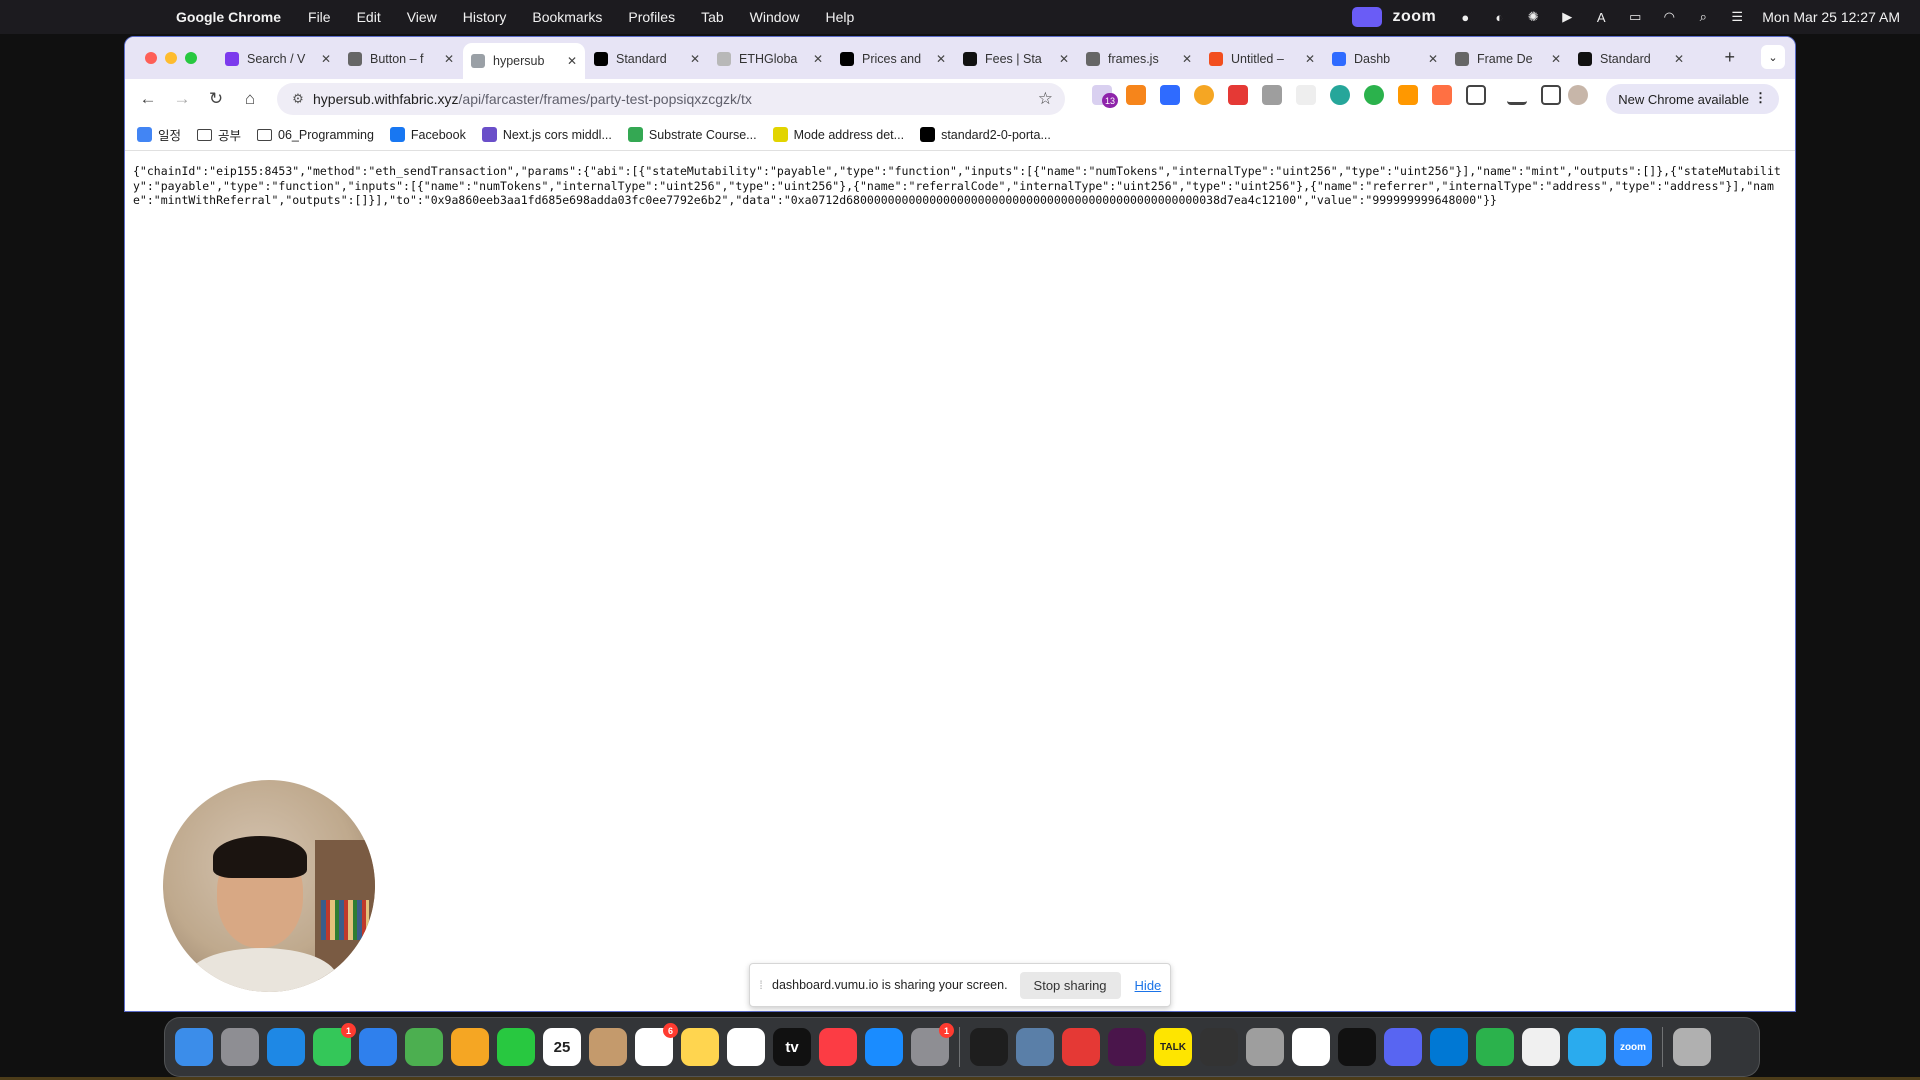 Image resolution: width=1920 pixels, height=1080 pixels. What do you see at coordinates (1408, 95) in the screenshot?
I see `wallet-extension-icon` at bounding box center [1408, 95].